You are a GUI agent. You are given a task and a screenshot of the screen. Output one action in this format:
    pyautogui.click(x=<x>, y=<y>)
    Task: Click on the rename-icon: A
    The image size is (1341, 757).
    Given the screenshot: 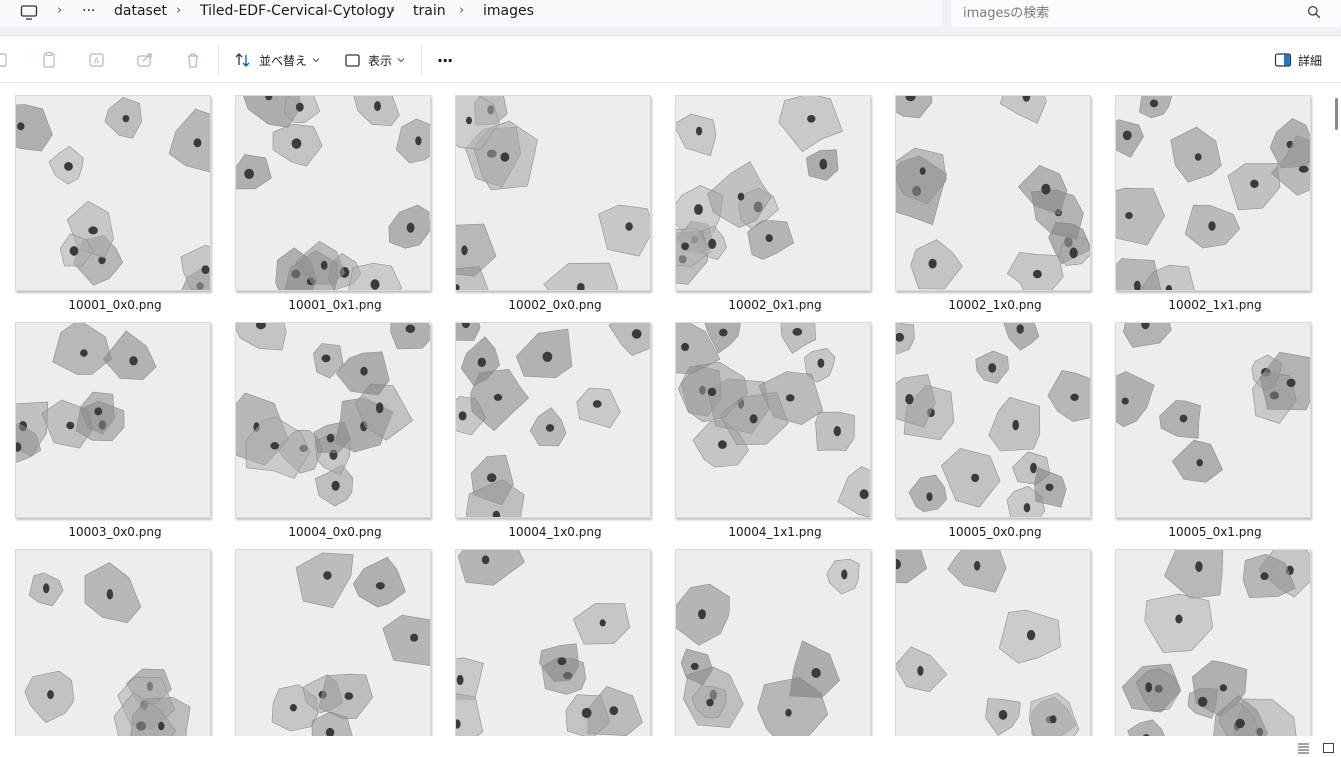 What is the action you would take?
    pyautogui.click(x=97, y=60)
    